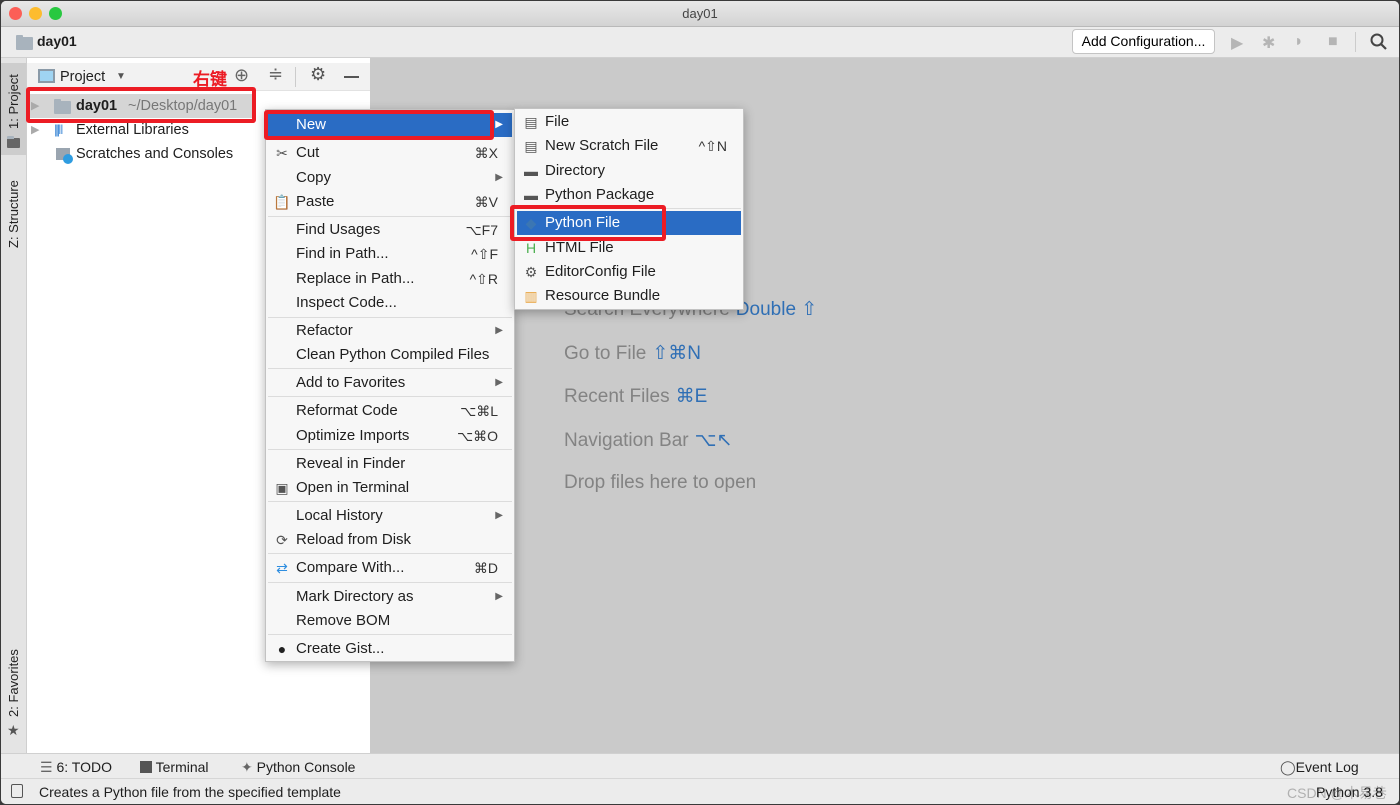 Image resolution: width=1400 pixels, height=805 pixels. What do you see at coordinates (298, 767) in the screenshot?
I see `python-console-tab: ✦ Python Console` at bounding box center [298, 767].